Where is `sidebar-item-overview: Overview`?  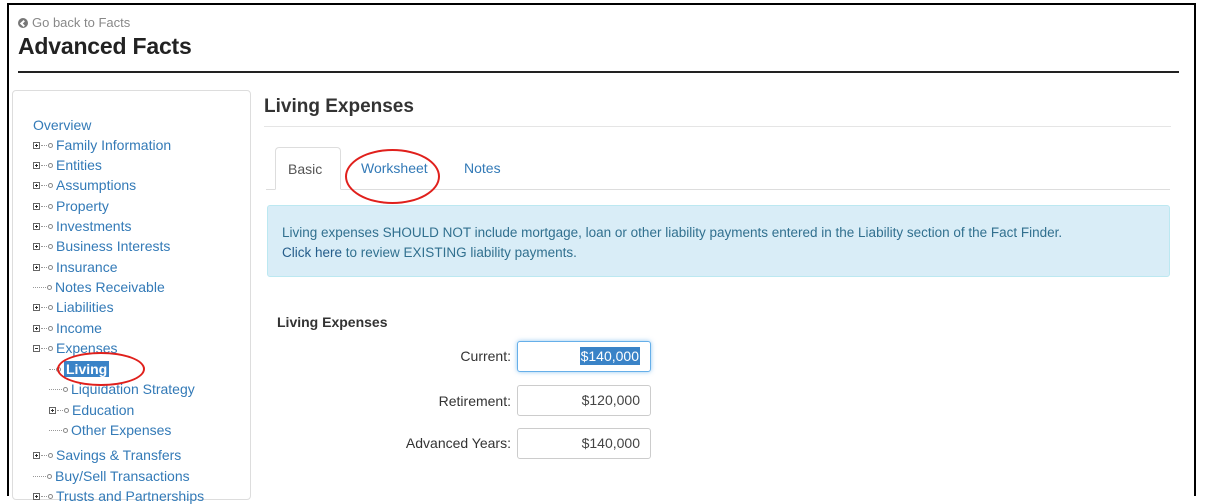 sidebar-item-overview: Overview is located at coordinates (62, 125).